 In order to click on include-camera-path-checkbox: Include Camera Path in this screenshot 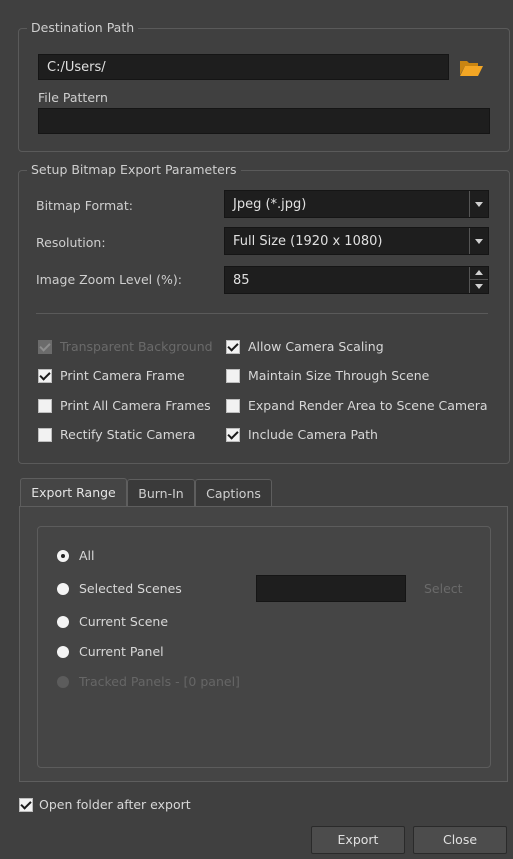, I will do `click(302, 434)`.